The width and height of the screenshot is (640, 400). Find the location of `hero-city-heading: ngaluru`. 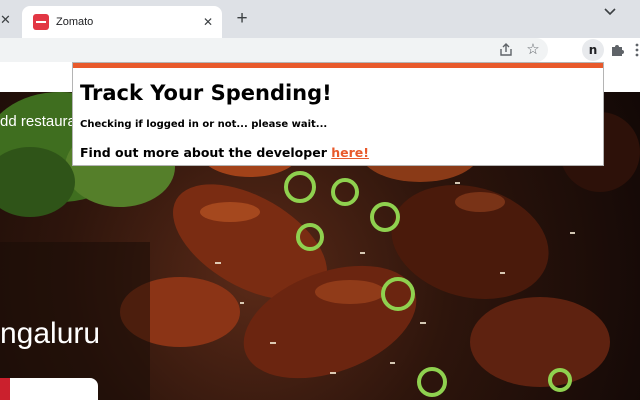

hero-city-heading: ngaluru is located at coordinates (50, 333).